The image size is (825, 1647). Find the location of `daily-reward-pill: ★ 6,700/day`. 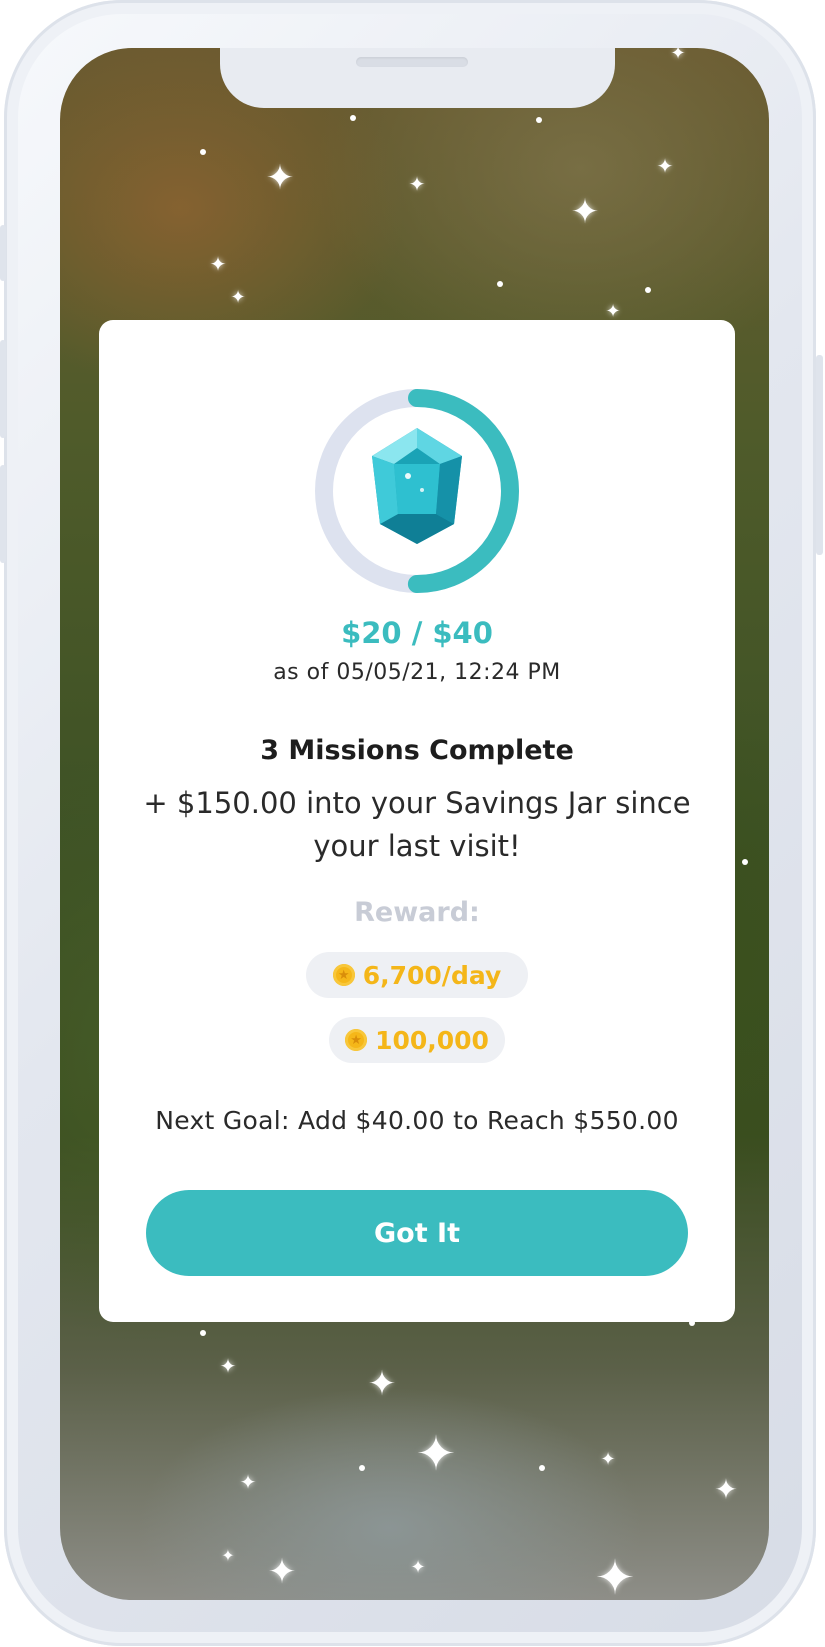

daily-reward-pill: ★ 6,700/day is located at coordinates (417, 975).